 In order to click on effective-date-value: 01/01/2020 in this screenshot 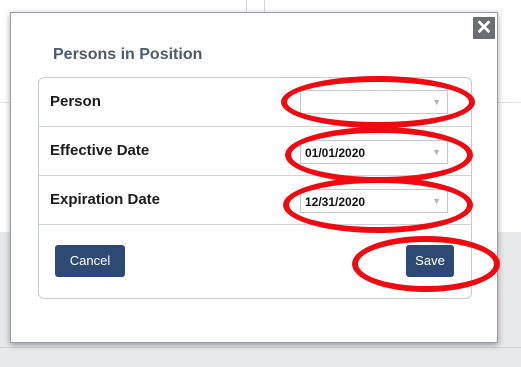, I will do `click(335, 153)`.